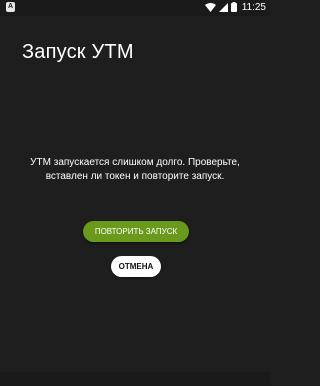 The width and height of the screenshot is (320, 386). I want to click on wifi-icon, so click(210, 8).